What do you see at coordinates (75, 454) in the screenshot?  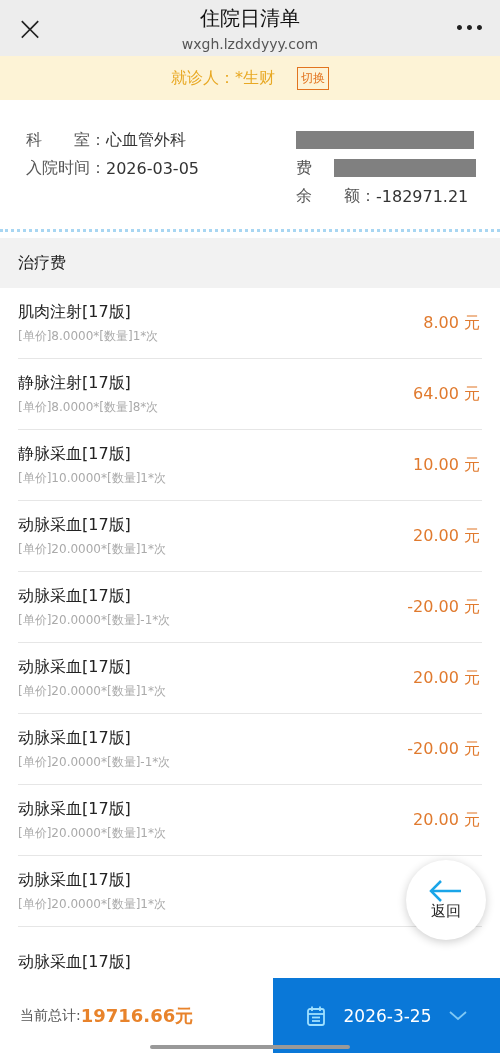 I see `item-name: 静脉采血[17版]` at bounding box center [75, 454].